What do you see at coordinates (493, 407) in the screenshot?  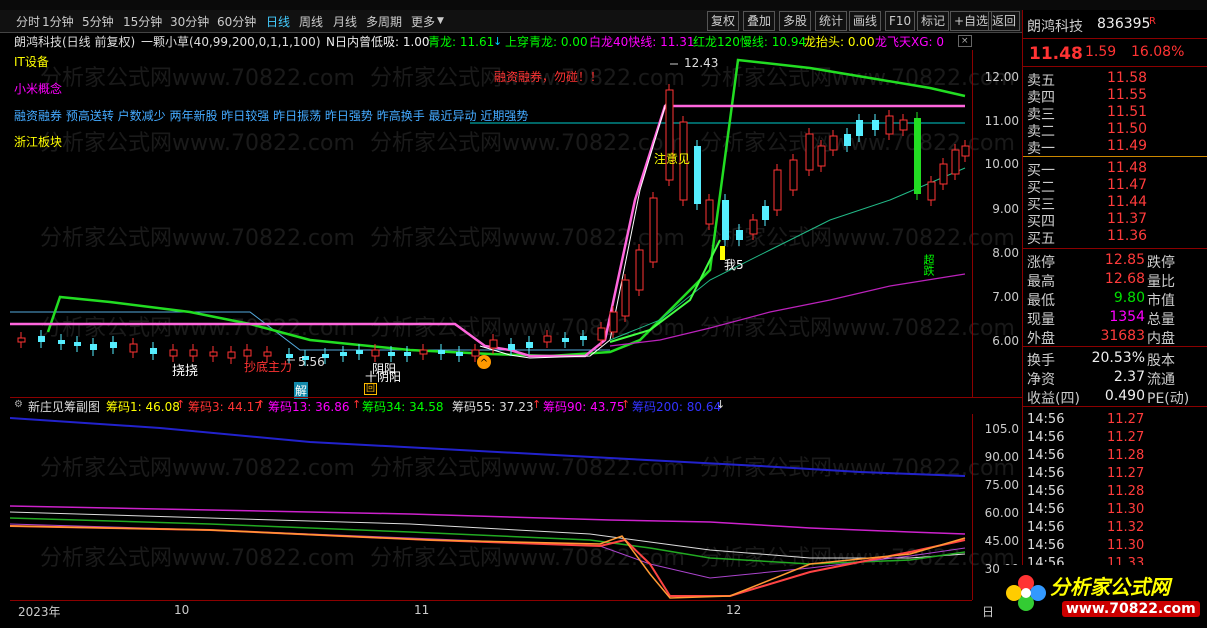 I see `chip55-value: 筹码55: 37.23` at bounding box center [493, 407].